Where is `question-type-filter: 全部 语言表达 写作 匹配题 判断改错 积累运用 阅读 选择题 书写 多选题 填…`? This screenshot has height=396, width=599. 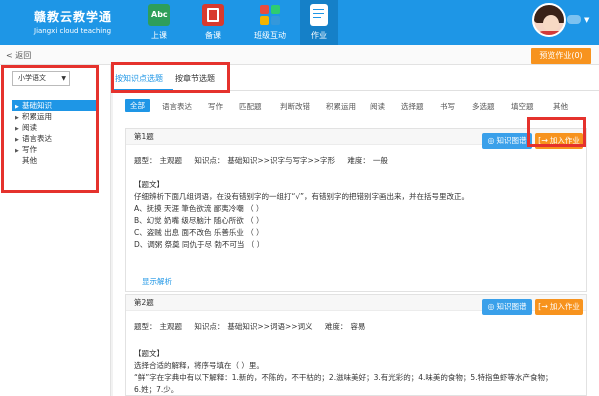
question-type-filter: 全部 语言表达 写作 匹配题 判断改错 积累运用 阅读 选择题 书写 多选题 填… is located at coordinates (356, 106).